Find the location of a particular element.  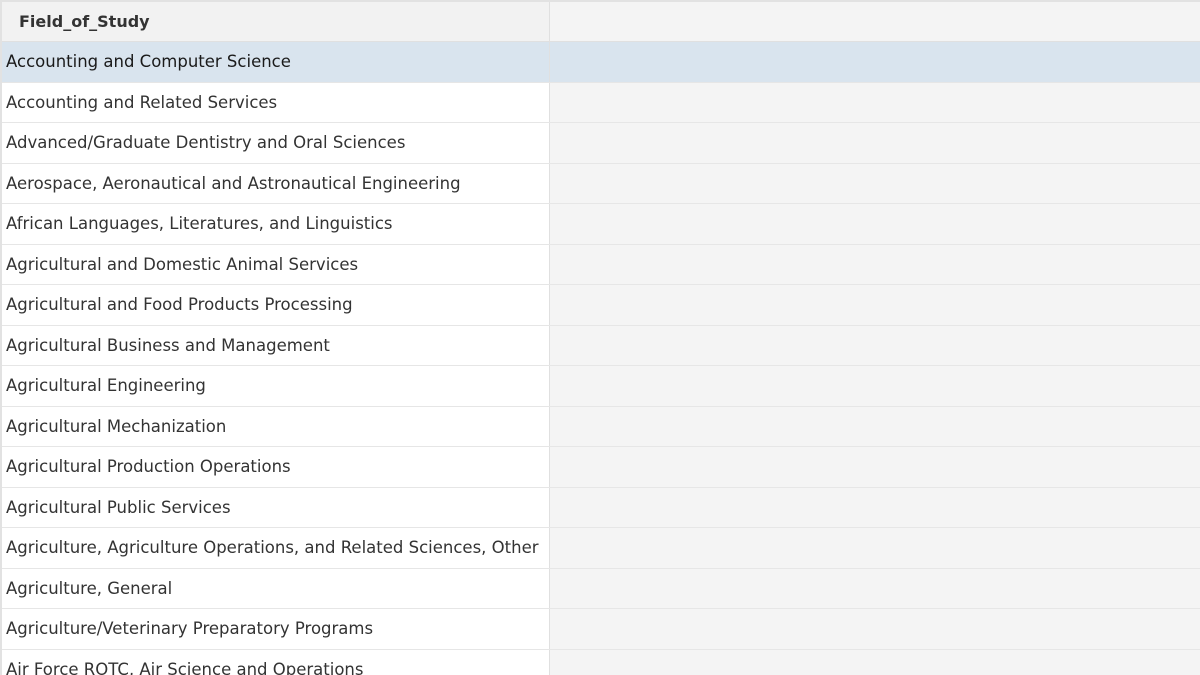

column-header-field-of-study: Field_of_Study is located at coordinates (276, 21).